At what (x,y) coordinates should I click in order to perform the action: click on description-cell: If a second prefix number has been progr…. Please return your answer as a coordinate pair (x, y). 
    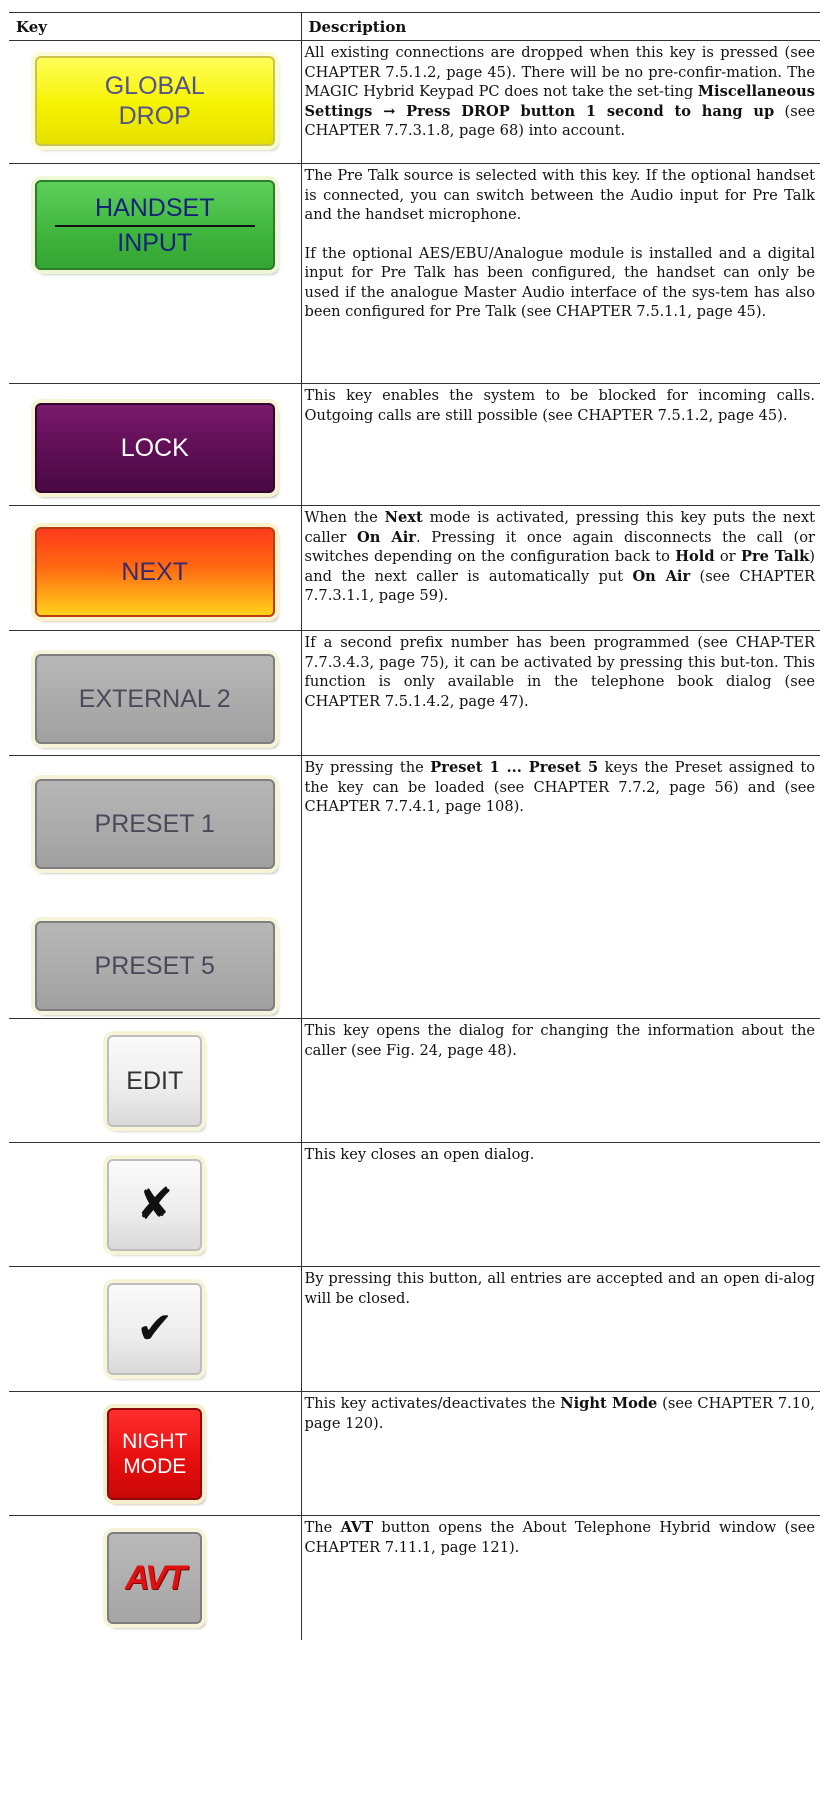
    Looking at the image, I should click on (560, 693).